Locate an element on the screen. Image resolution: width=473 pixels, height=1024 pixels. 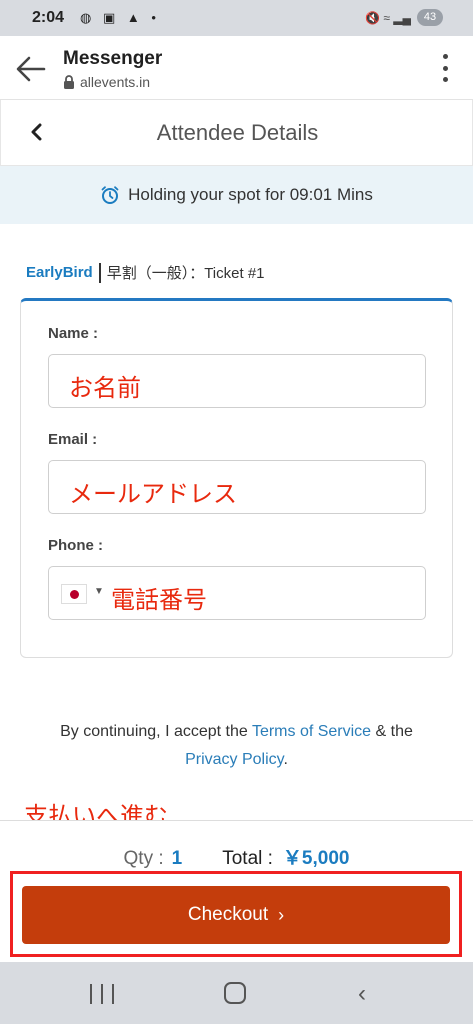
terms-of-service-link: Terms of Service is located at coordinates (311, 731).